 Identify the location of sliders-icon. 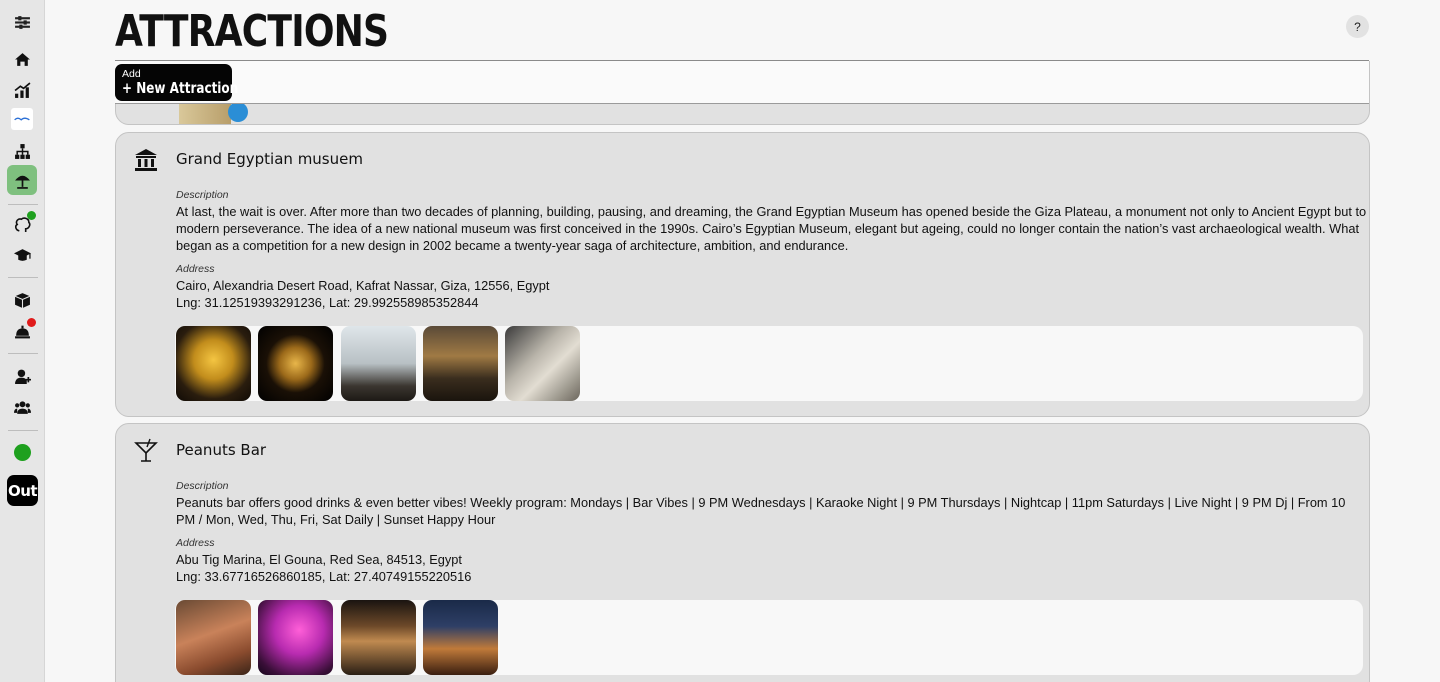
(22, 22).